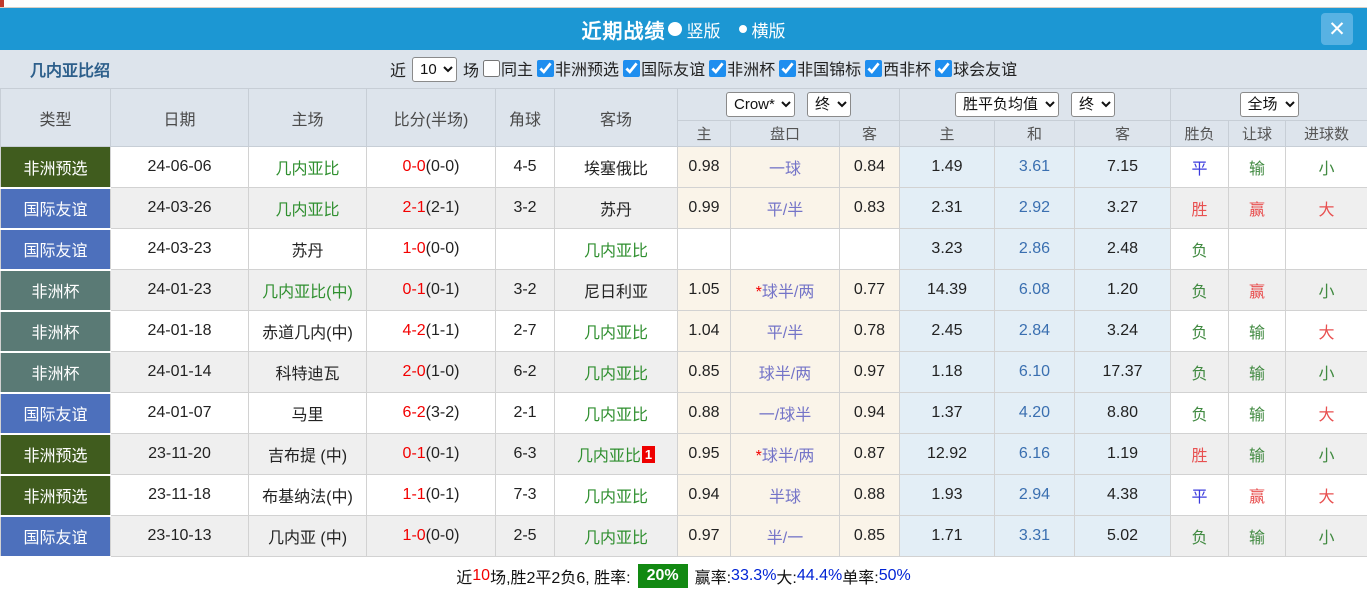  I want to click on europe-home-odds: 12.92, so click(947, 454).